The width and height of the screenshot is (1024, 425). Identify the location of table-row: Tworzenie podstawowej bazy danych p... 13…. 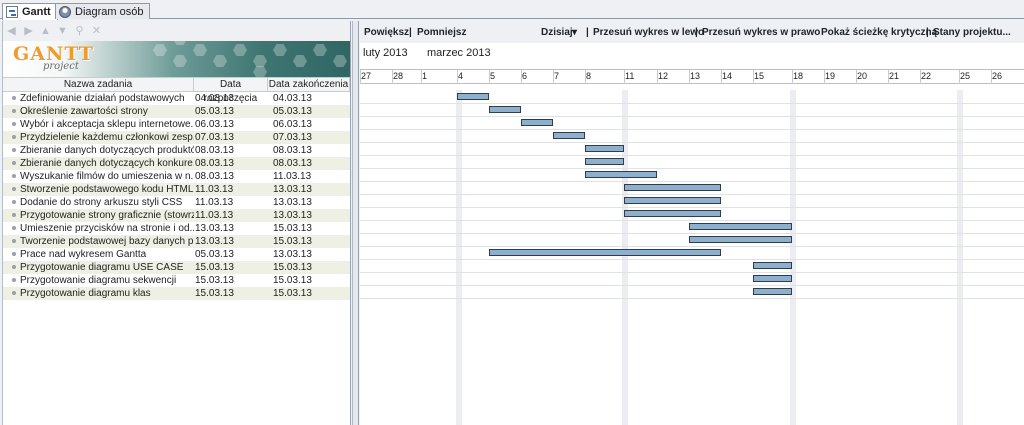
(176, 241).